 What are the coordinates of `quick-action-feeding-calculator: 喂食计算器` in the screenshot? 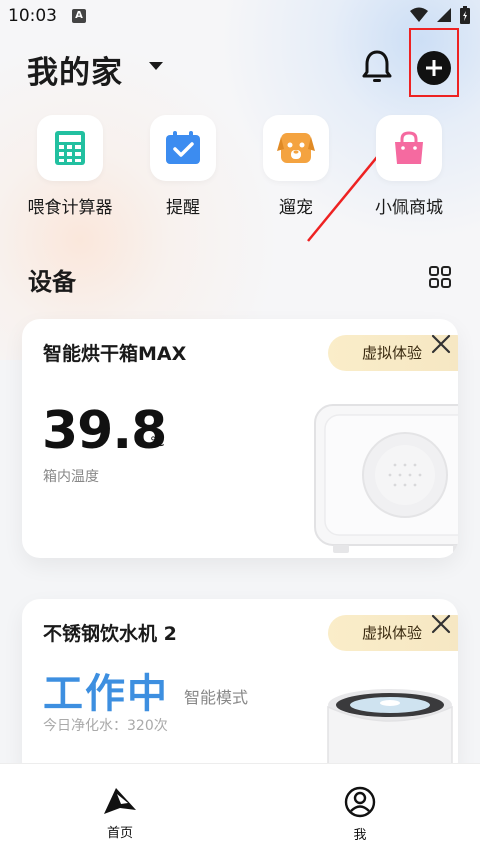 It's located at (70, 166).